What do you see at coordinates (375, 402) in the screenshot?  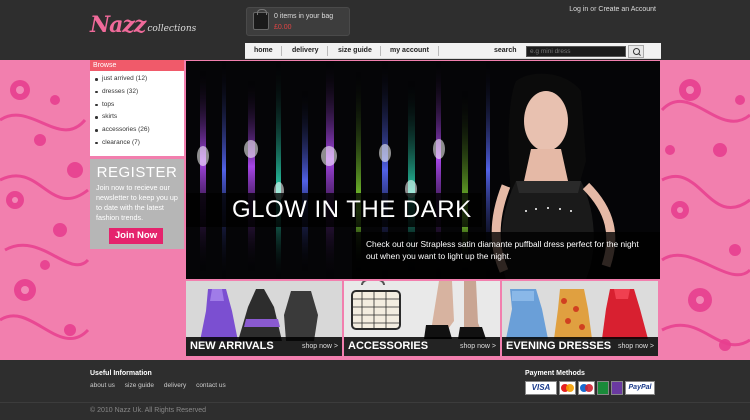 I see `footer-divider` at bounding box center [375, 402].